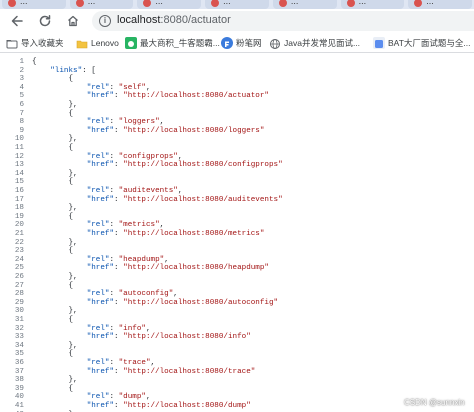  Describe the element at coordinates (19, 242) in the screenshot. I see `line-number: 22` at that location.